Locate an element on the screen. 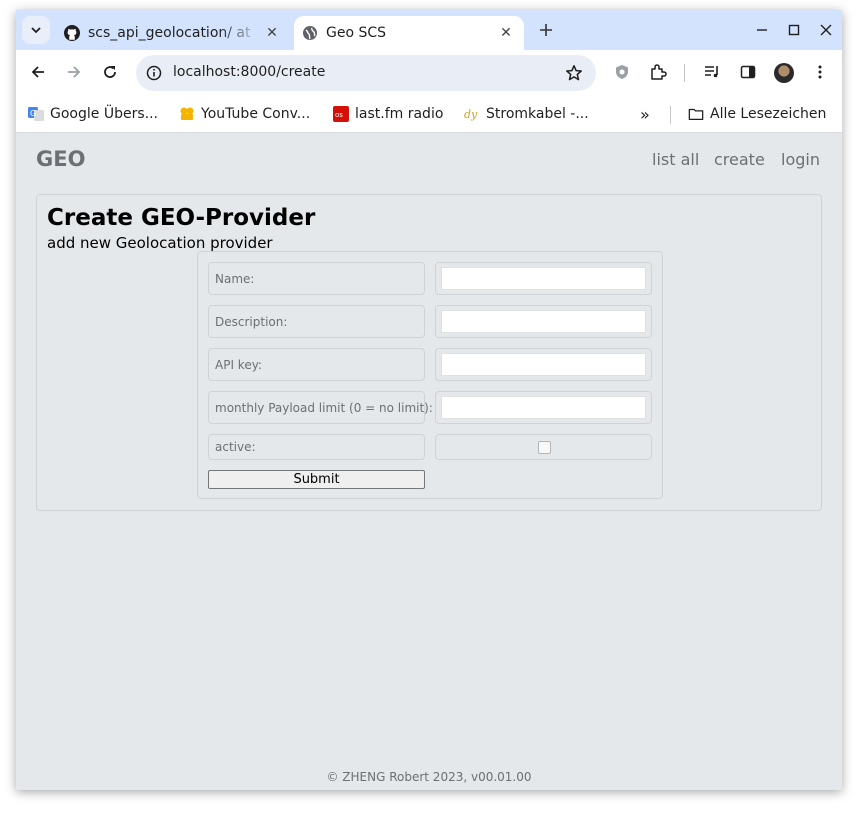 Image resolution: width=858 pixels, height=821 pixels. google-translate-icon: G is located at coordinates (36, 114).